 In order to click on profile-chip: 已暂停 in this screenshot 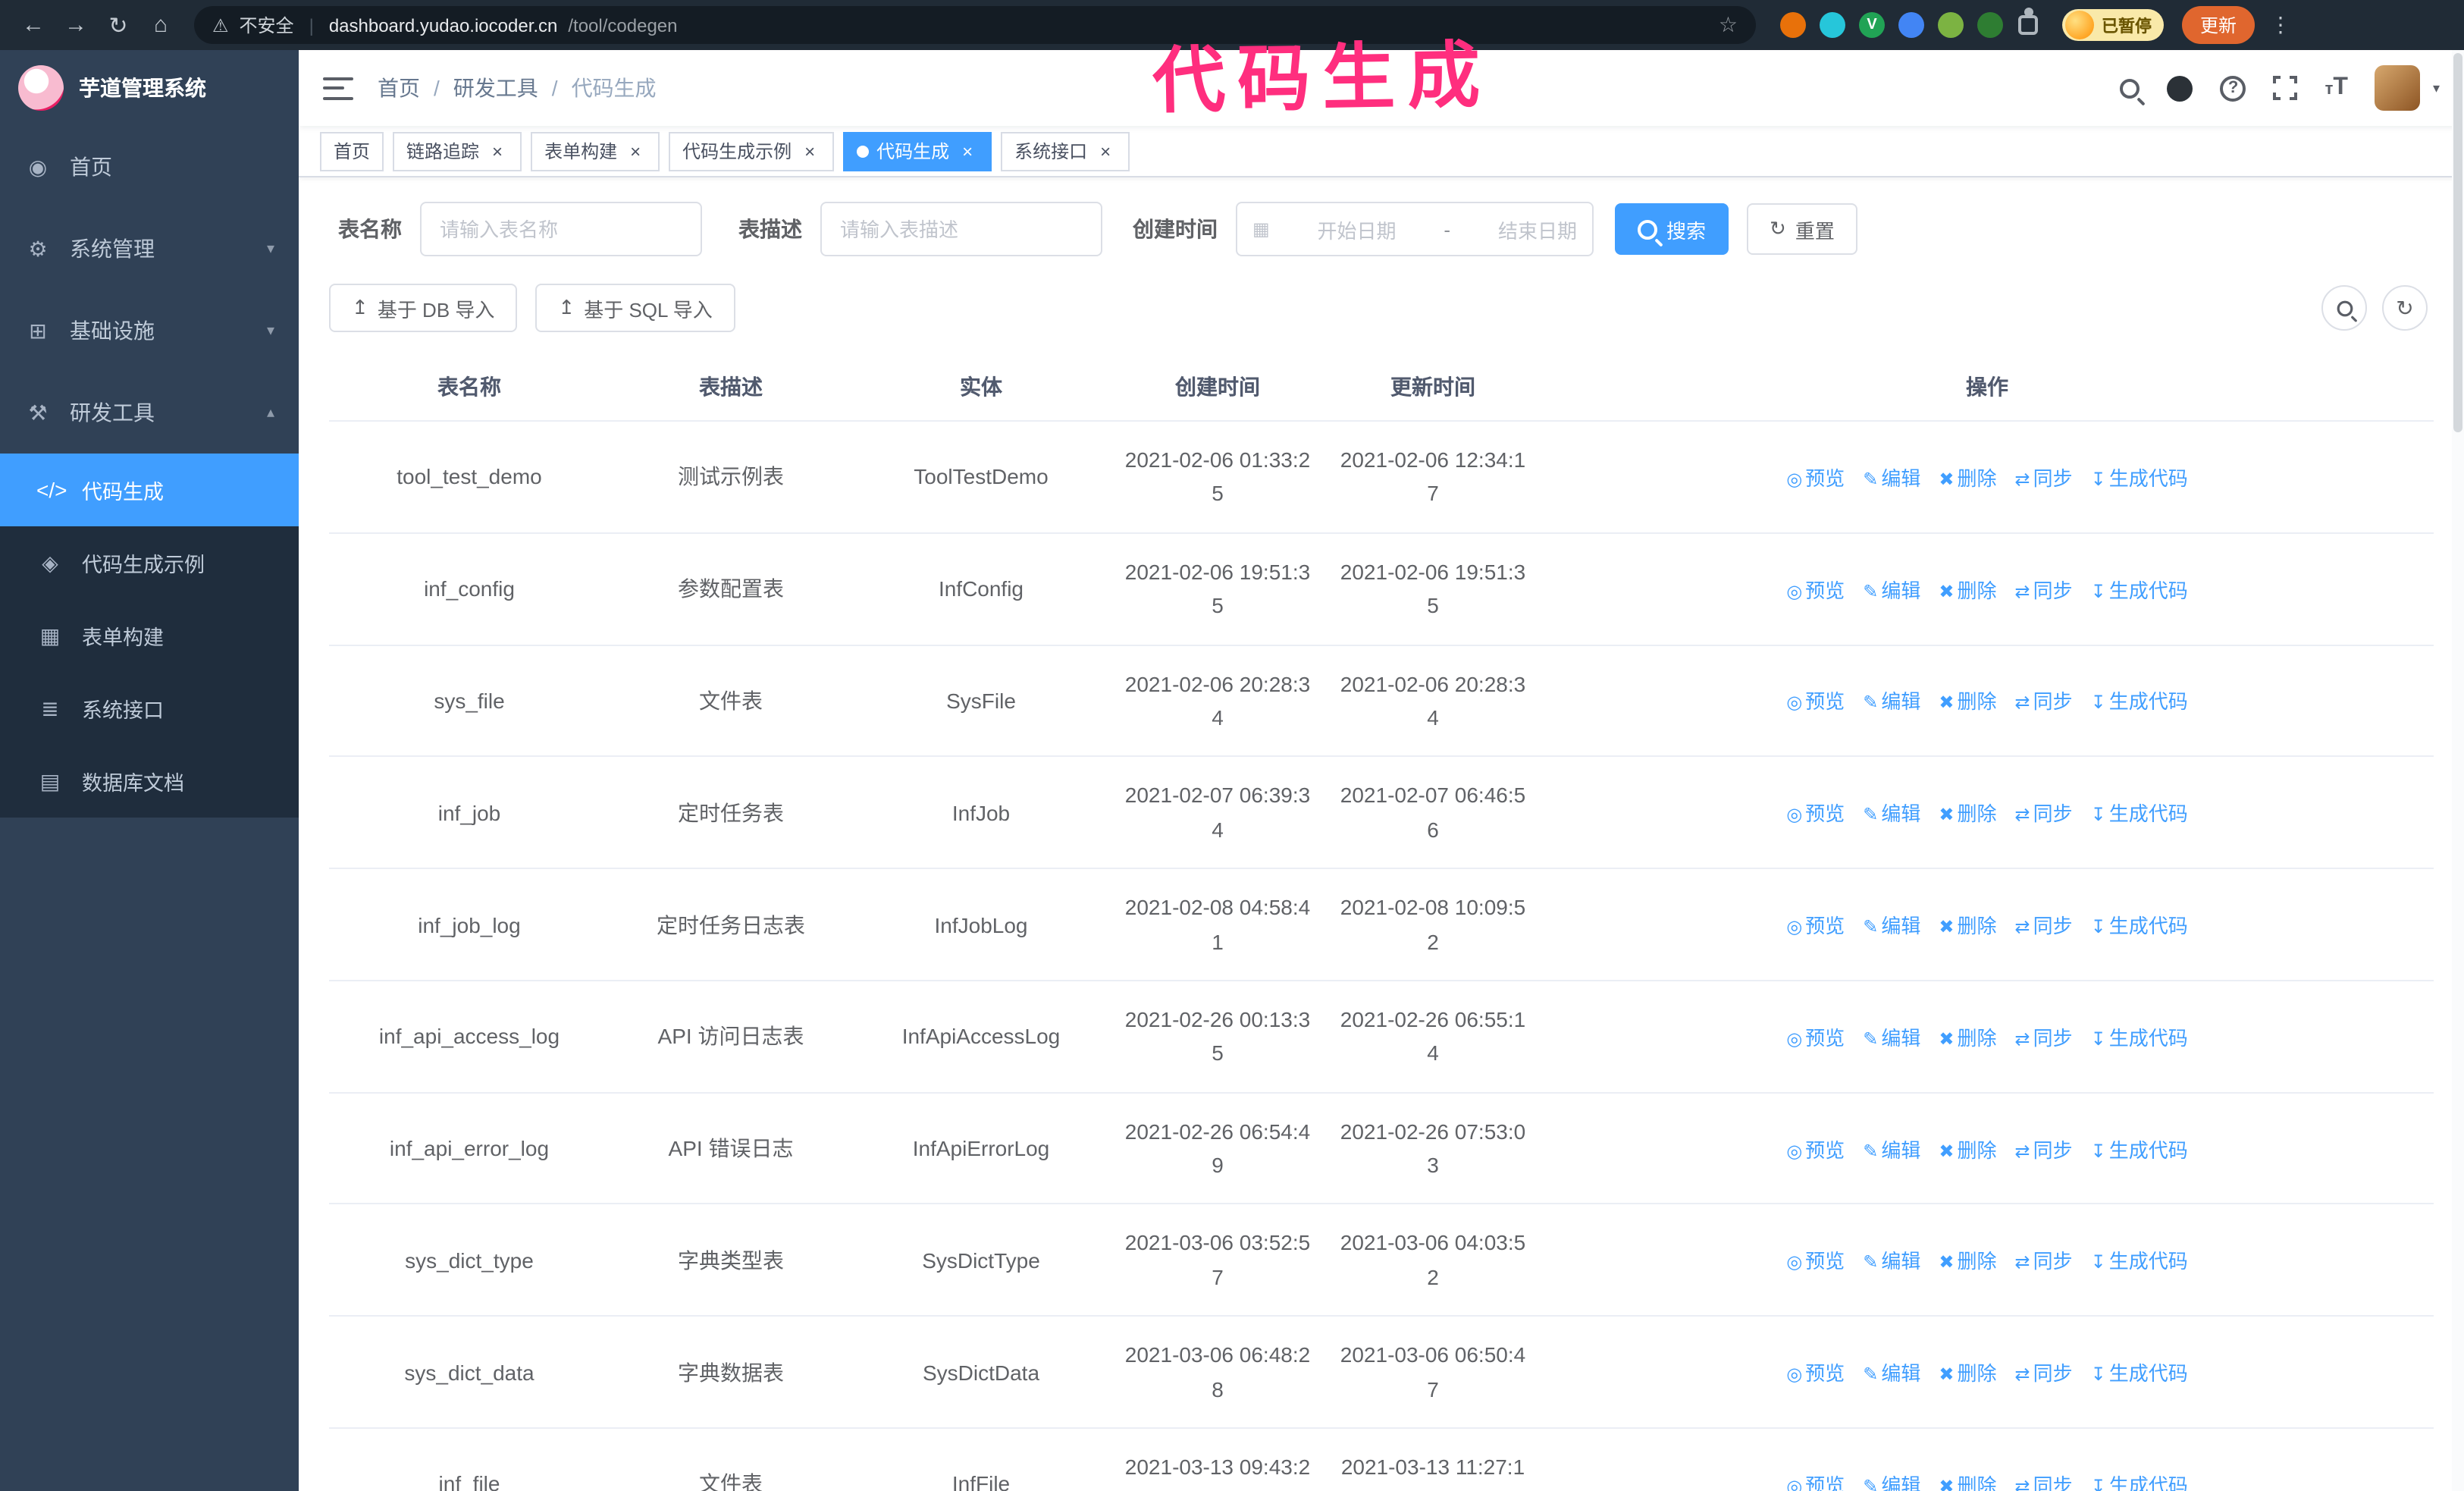, I will do `click(2113, 25)`.